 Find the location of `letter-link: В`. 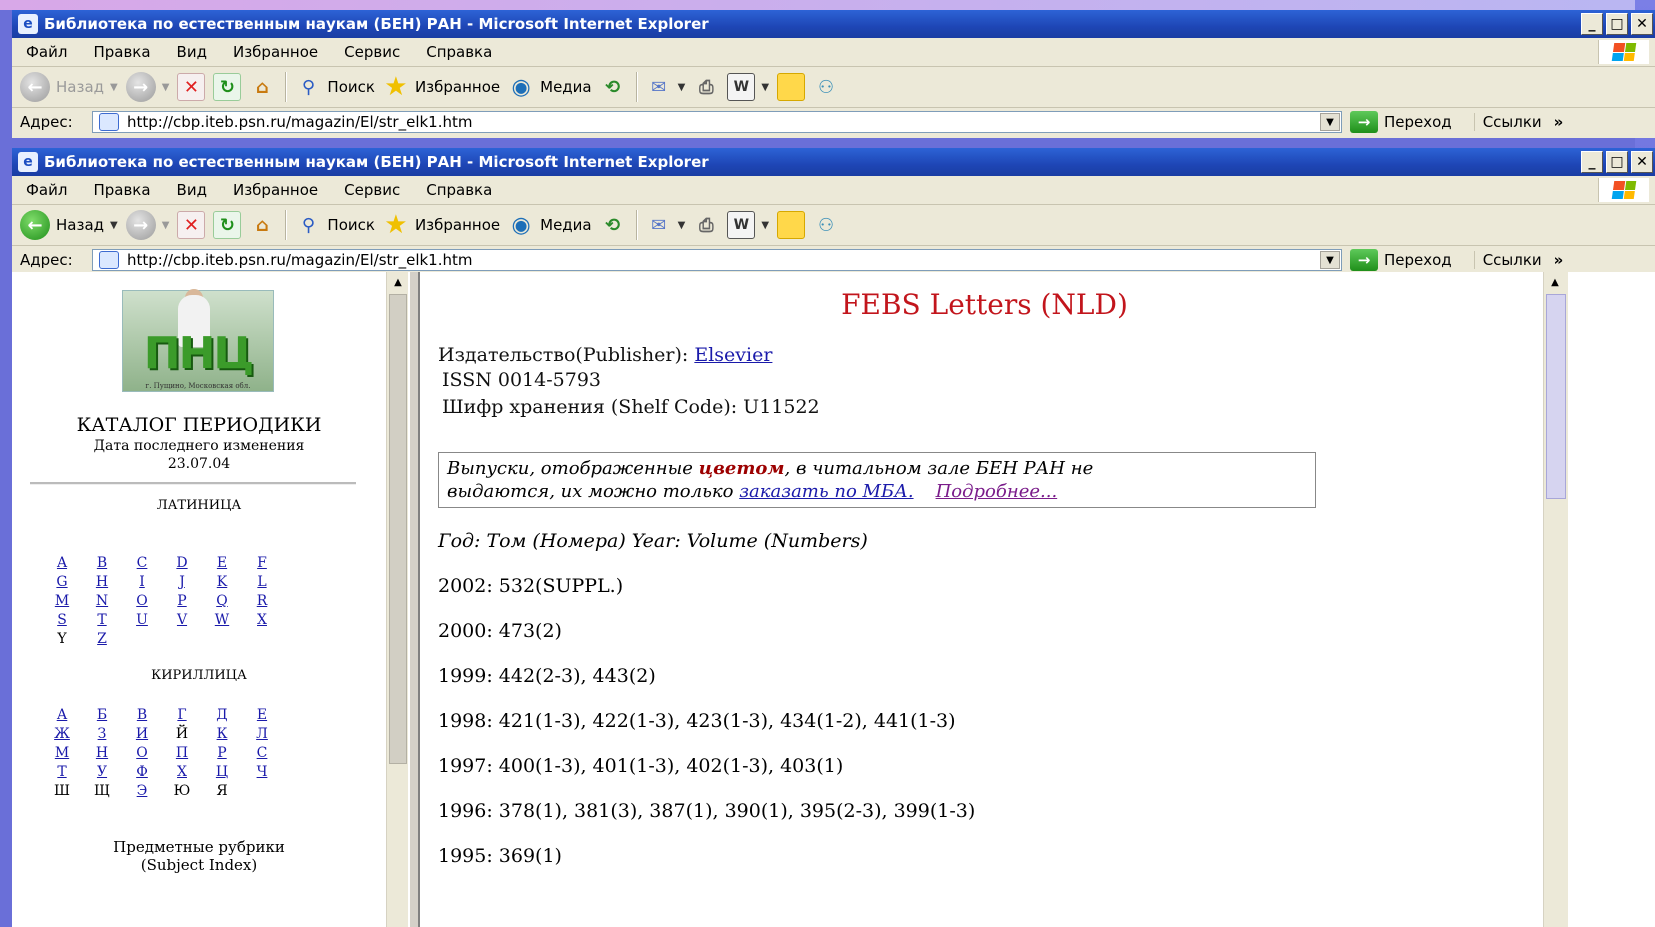

letter-link: В is located at coordinates (142, 715).